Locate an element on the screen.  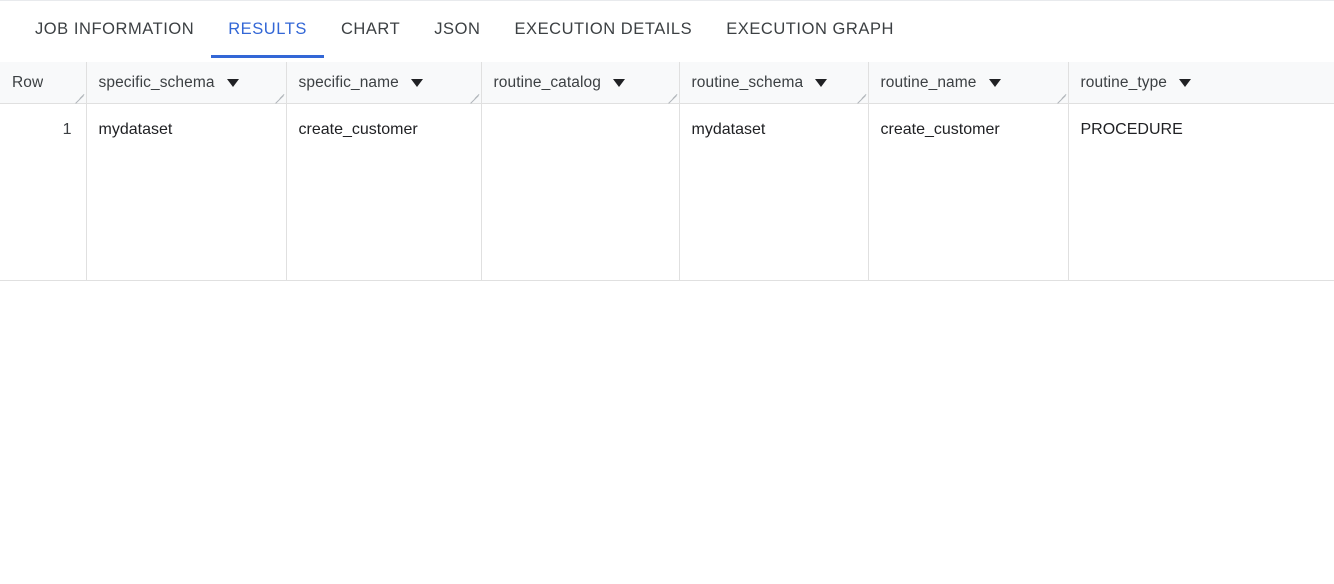
table-cell-routine_type: PROCEDURE is located at coordinates (1201, 192).